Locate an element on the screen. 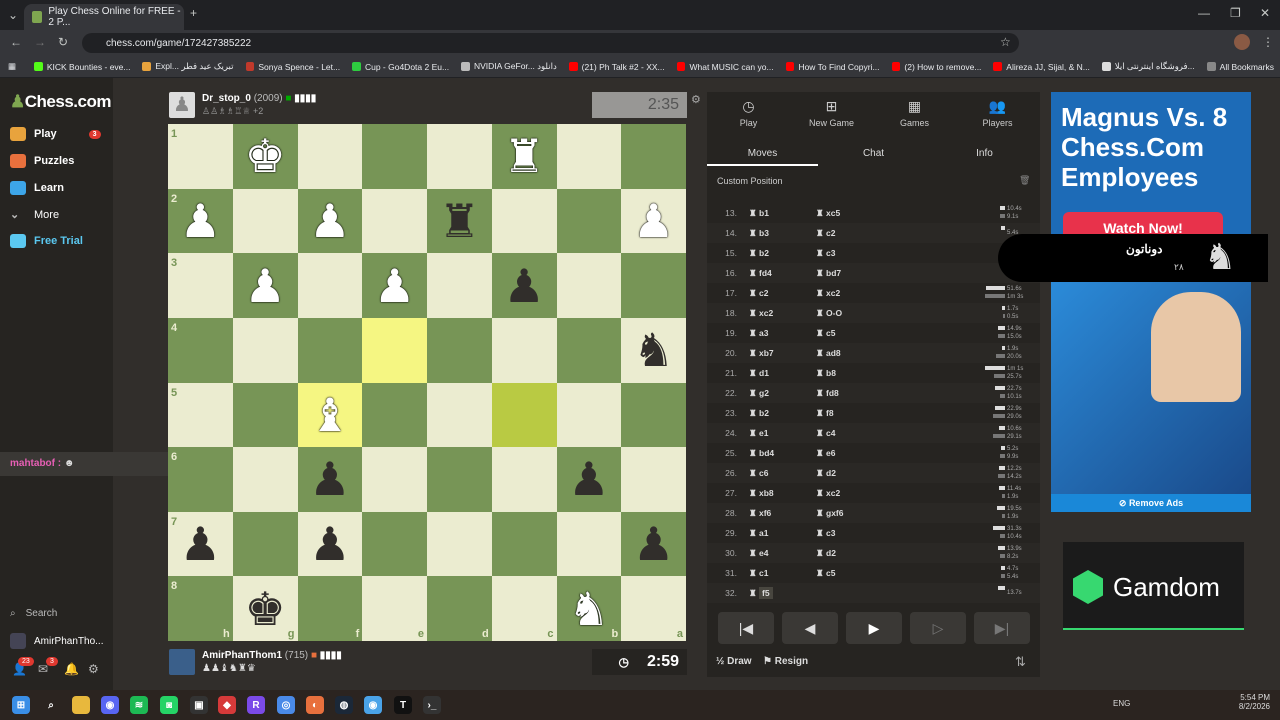 Image resolution: width=1280 pixels, height=720 pixels. opponent-avatar: ♟ is located at coordinates (182, 105).